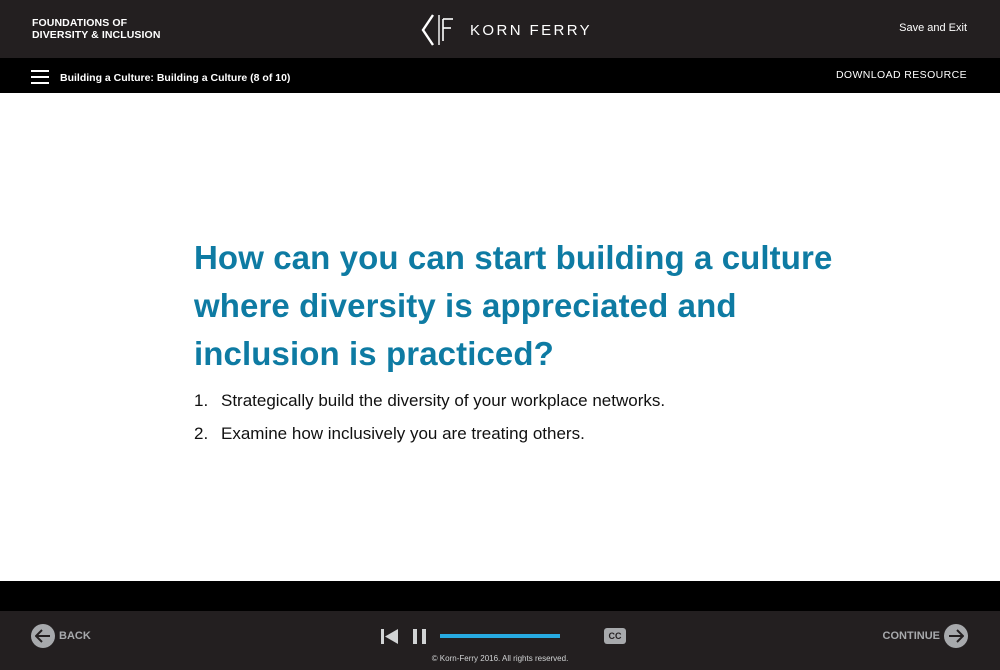 Image resolution: width=1000 pixels, height=670 pixels. I want to click on course-title: FOUNDATIONS OF DIVERSITY & INCLUSION, so click(96, 29).